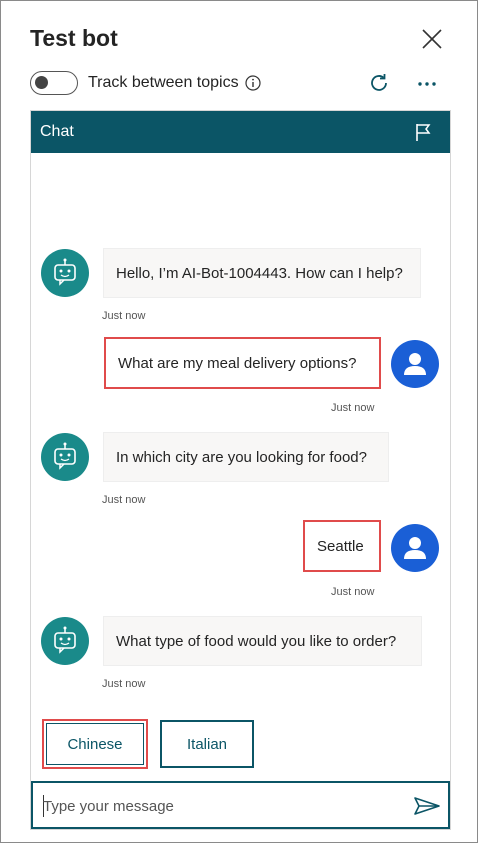  What do you see at coordinates (74, 38) in the screenshot?
I see `pane-title: Test bot` at bounding box center [74, 38].